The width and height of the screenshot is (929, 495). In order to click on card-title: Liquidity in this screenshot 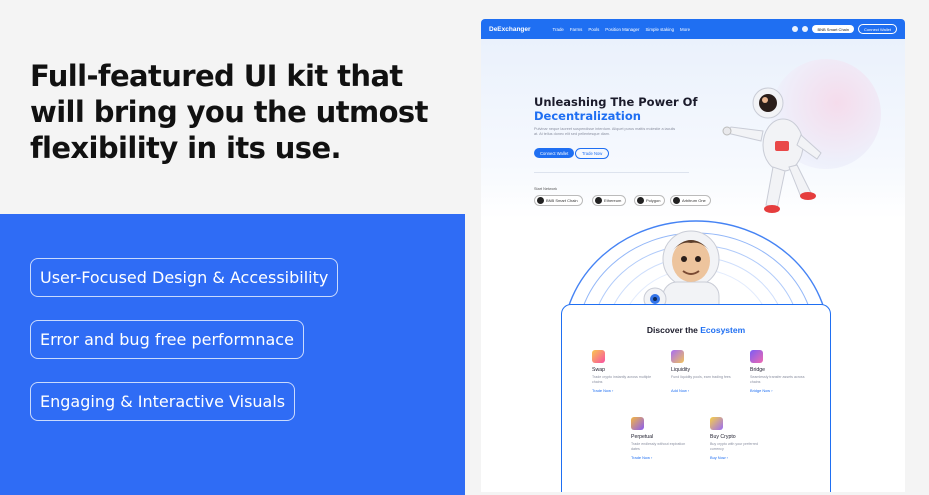, I will do `click(681, 370)`.